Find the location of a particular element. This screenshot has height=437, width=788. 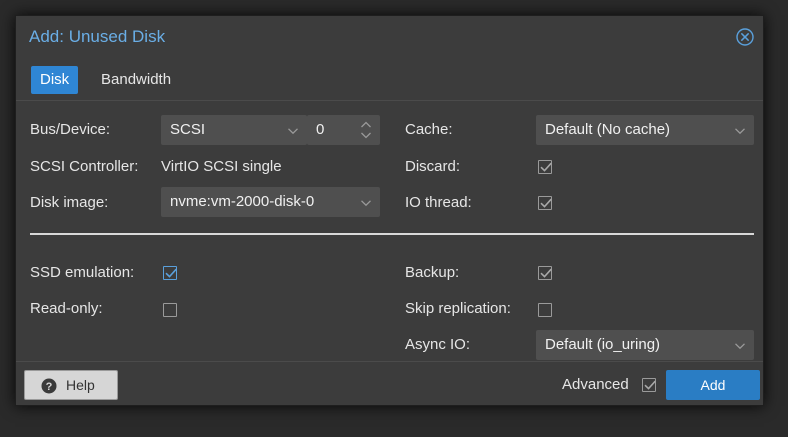

scsi-controller-label: SCSI Controller: is located at coordinates (84, 166).